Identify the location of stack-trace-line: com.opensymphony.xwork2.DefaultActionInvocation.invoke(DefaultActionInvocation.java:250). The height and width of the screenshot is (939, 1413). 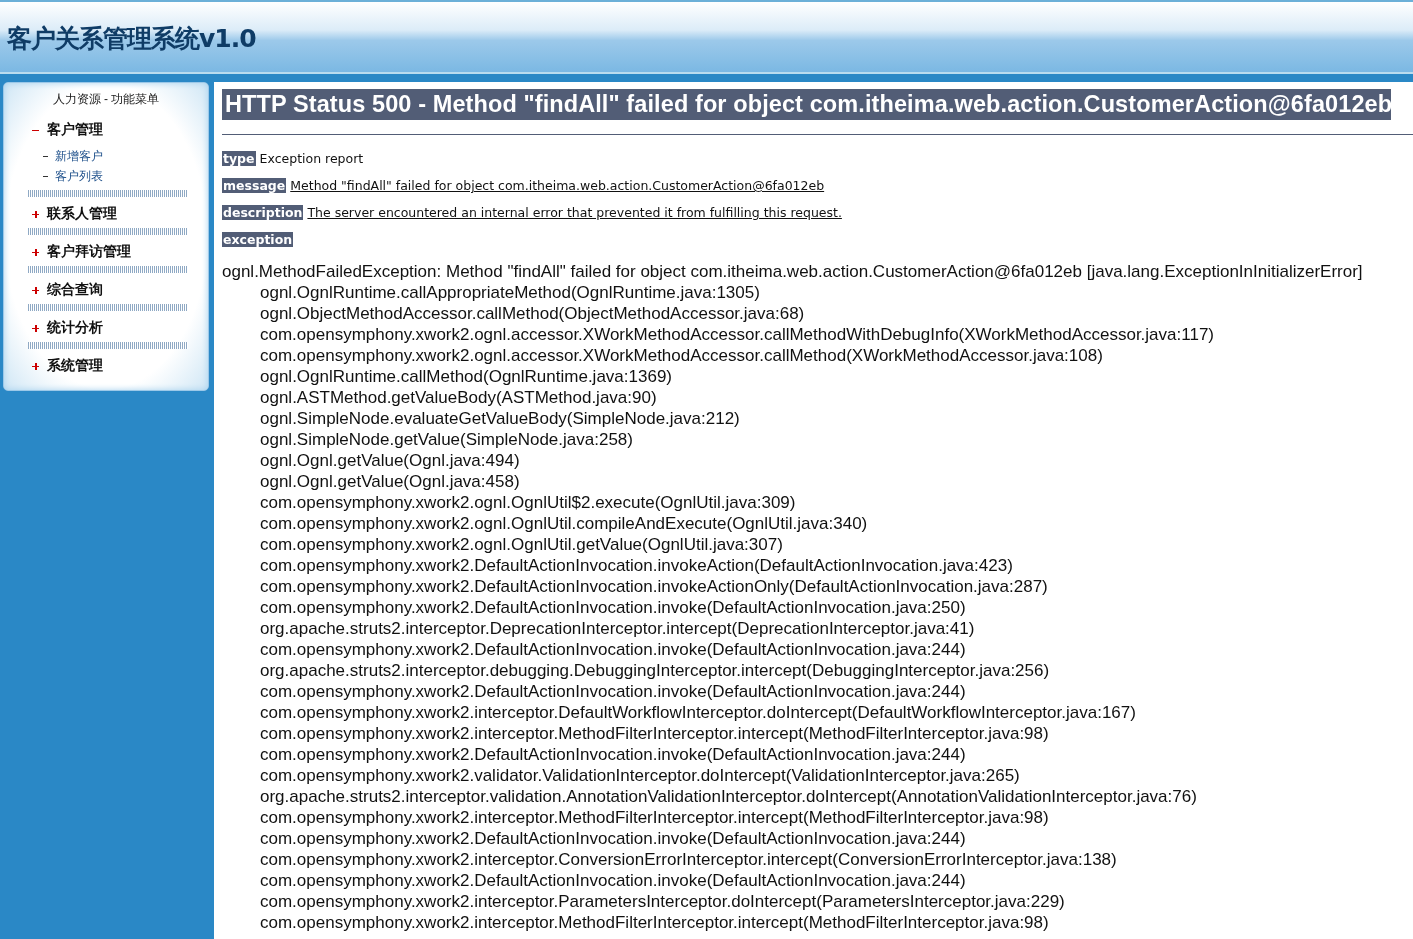
(613, 607).